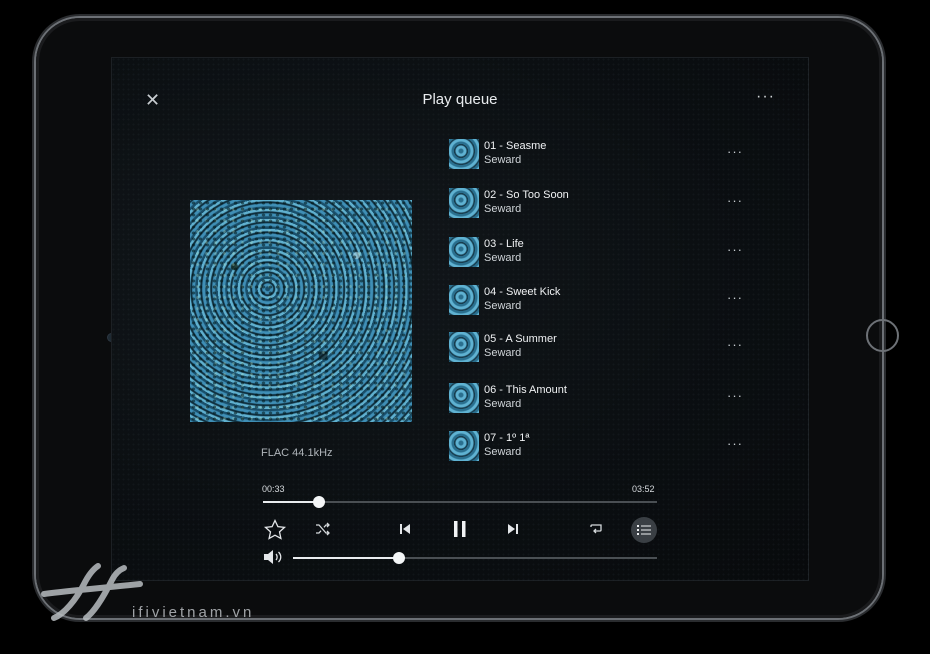 The height and width of the screenshot is (654, 930). I want to click on volume-slider, so click(475, 558).